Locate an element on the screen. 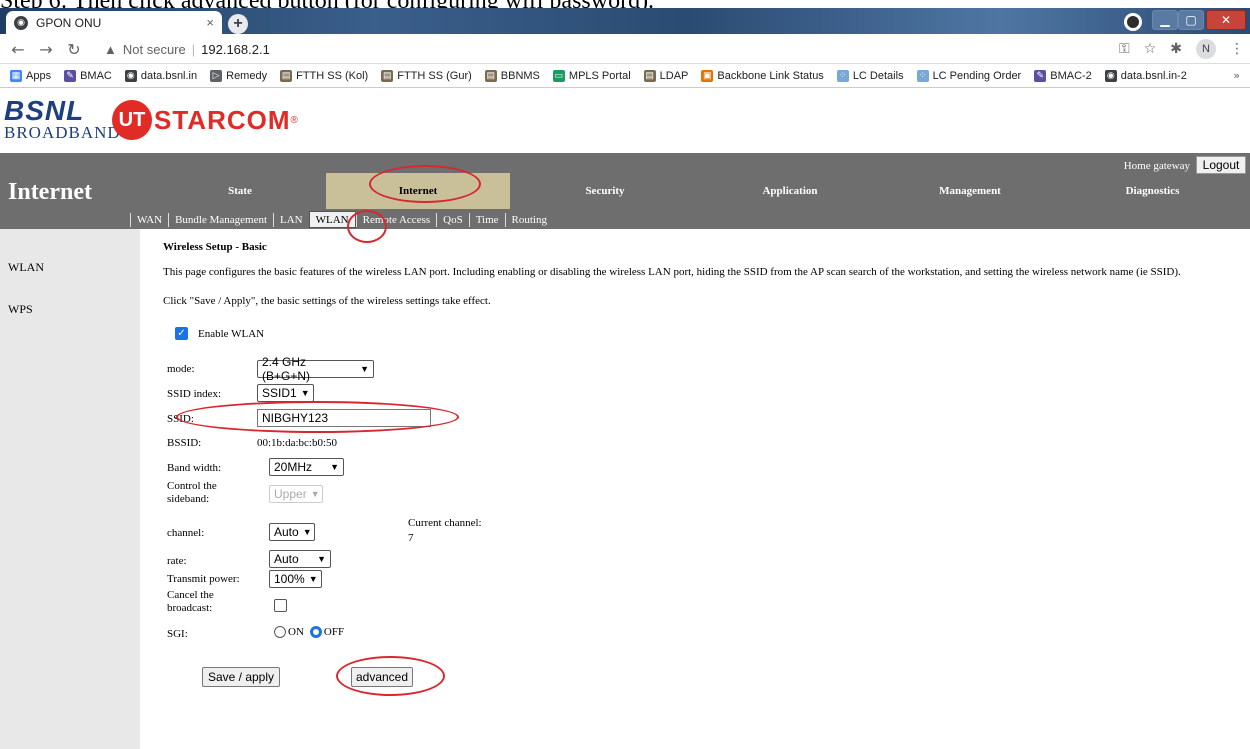 The image size is (1250, 749). bookmark-label: Remedy is located at coordinates (247, 75).